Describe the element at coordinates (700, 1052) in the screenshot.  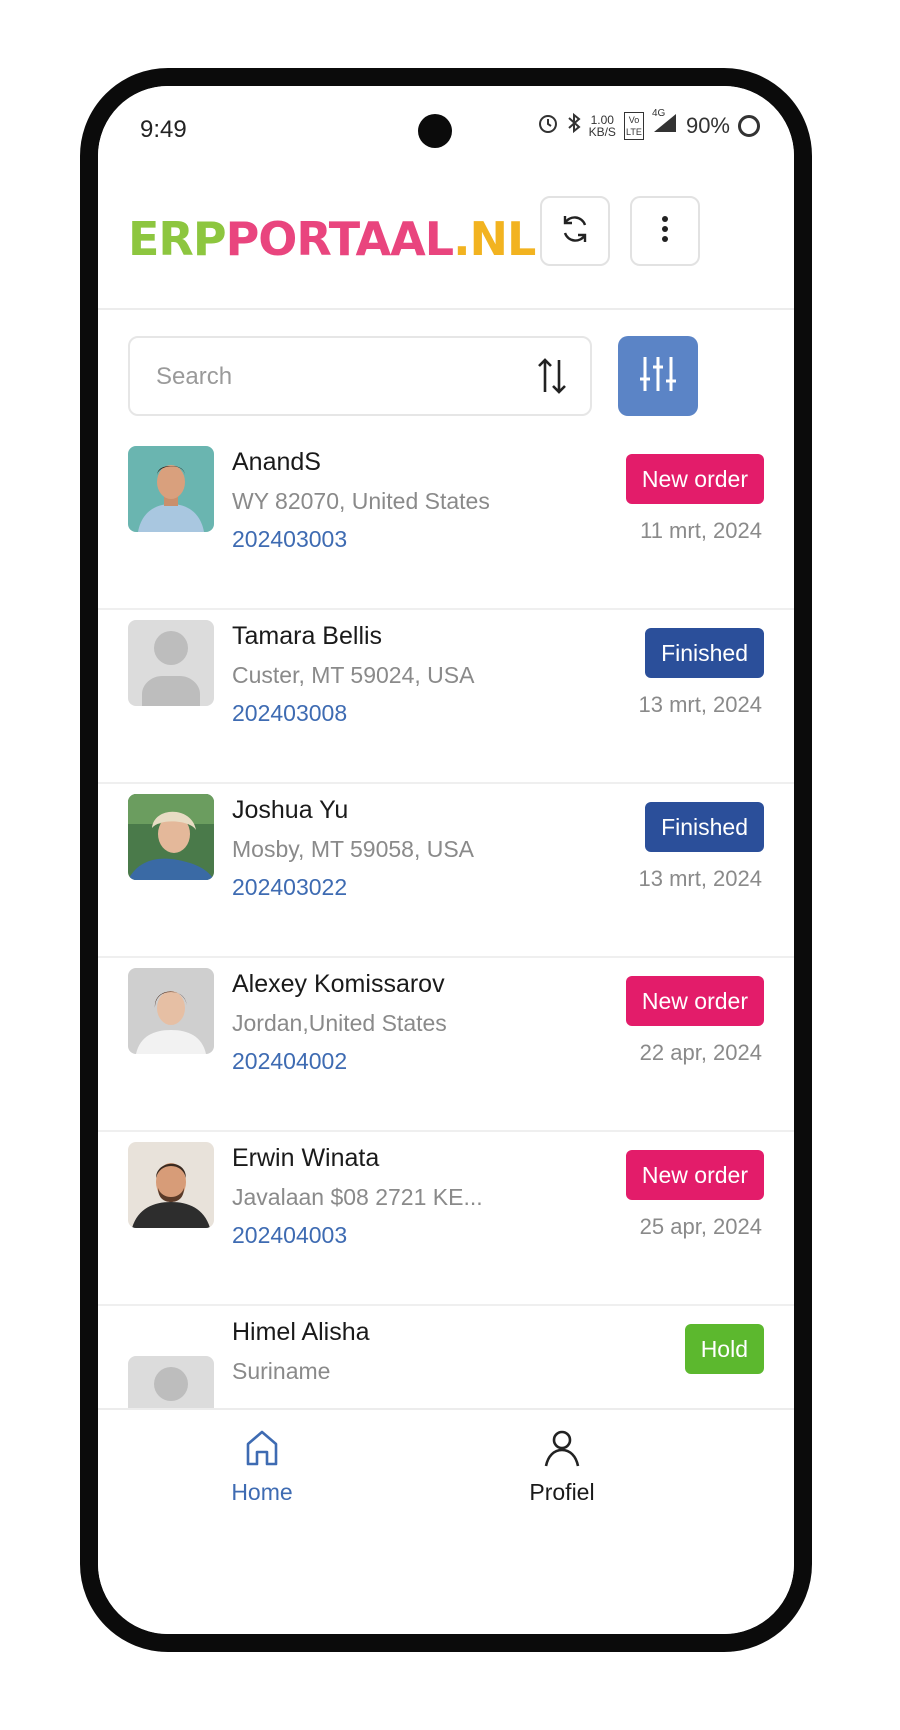
I see `order-date: 22 apr, 2024` at that location.